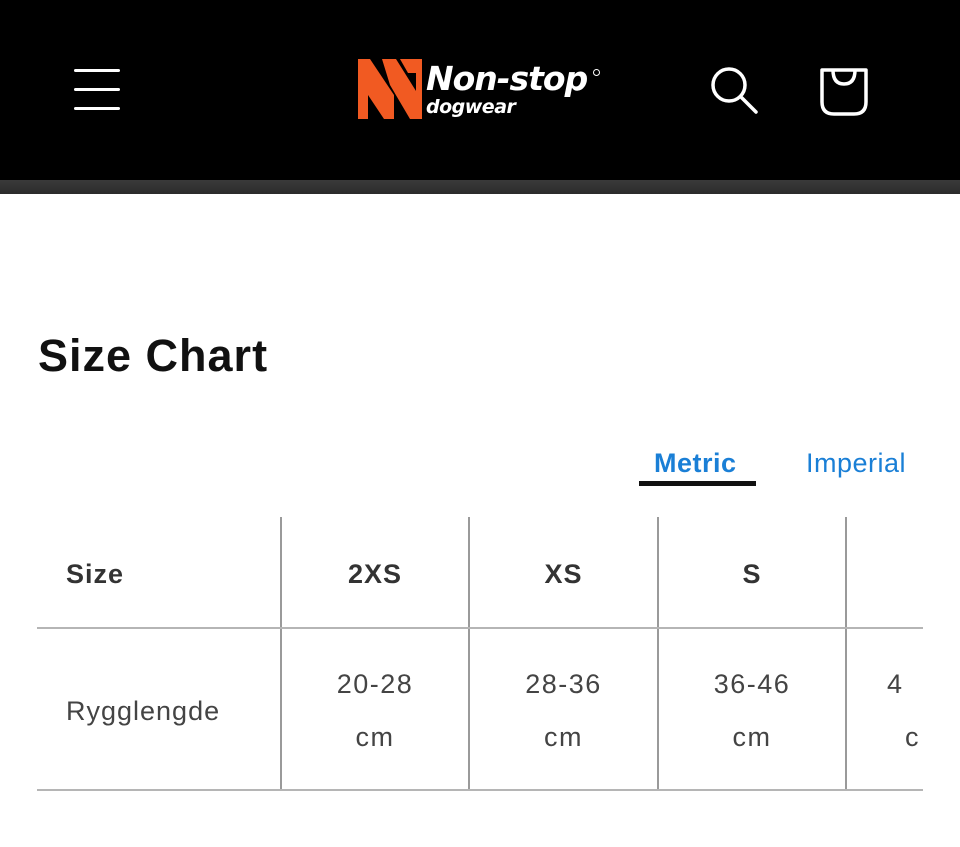 The height and width of the screenshot is (847, 960). Describe the element at coordinates (563, 574) in the screenshot. I see `table-header-xs: XS` at that location.